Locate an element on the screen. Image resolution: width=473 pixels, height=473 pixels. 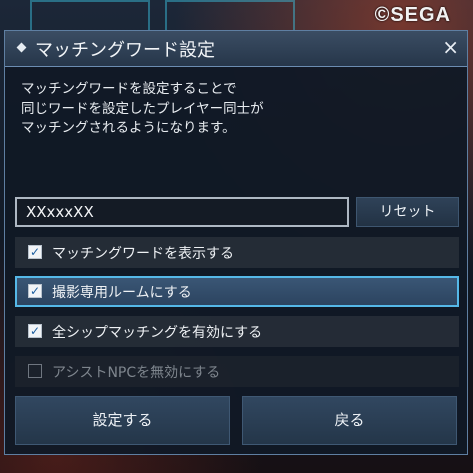
option-label: 全シップマッチングを有効にする is located at coordinates (157, 333).